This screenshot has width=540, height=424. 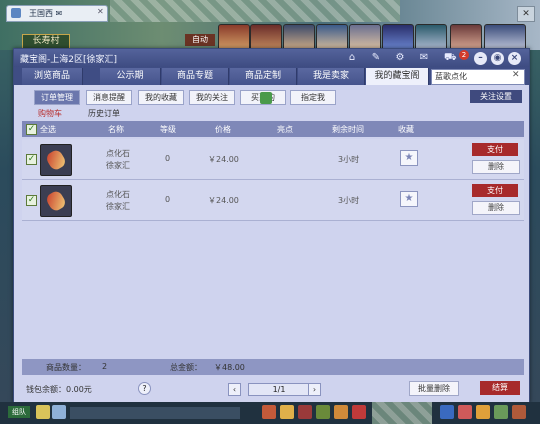 I want to click on col-level: 等级, so click(x=168, y=129).